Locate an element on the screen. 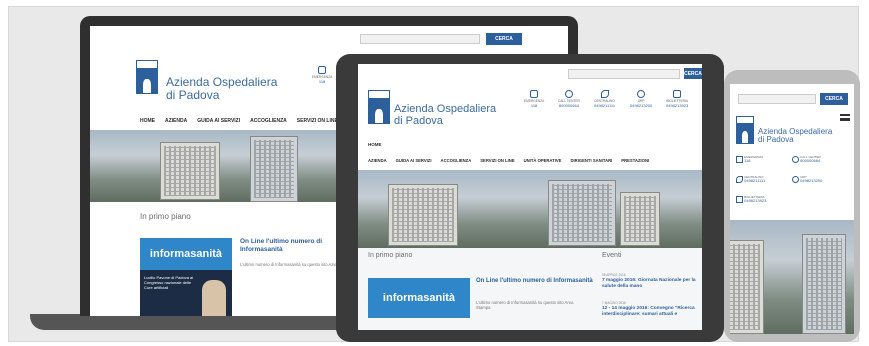  laptop-brand: Azienda Ospedaliera di Padova is located at coordinates (221, 88).